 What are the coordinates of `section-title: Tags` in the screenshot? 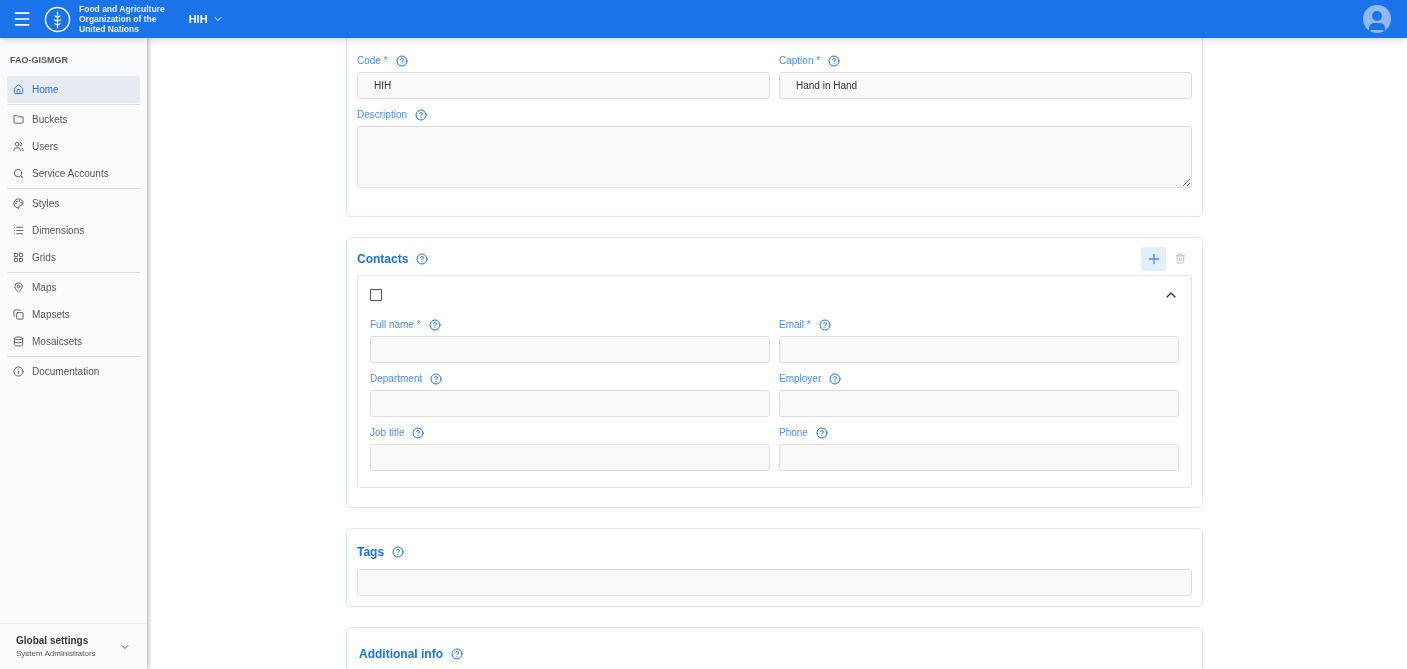 It's located at (371, 552).